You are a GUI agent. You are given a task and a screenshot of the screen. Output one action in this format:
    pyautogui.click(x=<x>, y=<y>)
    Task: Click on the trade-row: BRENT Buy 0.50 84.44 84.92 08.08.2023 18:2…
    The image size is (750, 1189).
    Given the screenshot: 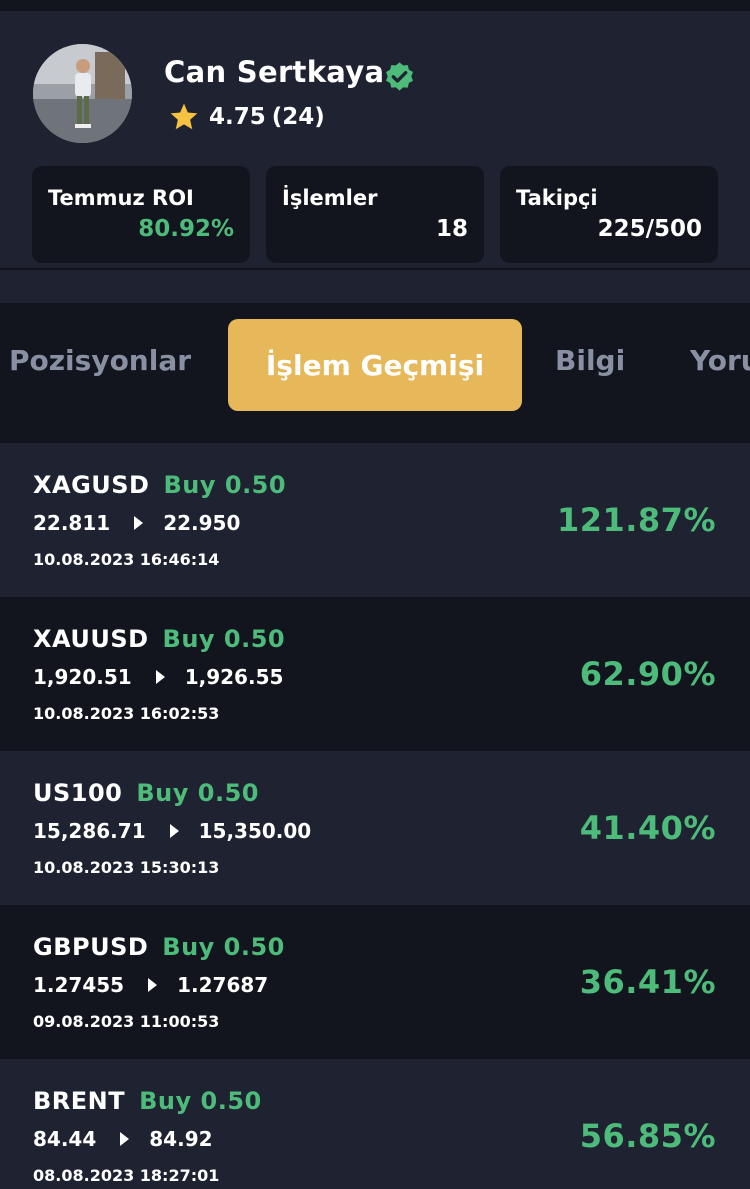 What is the action you would take?
    pyautogui.click(x=375, y=1124)
    